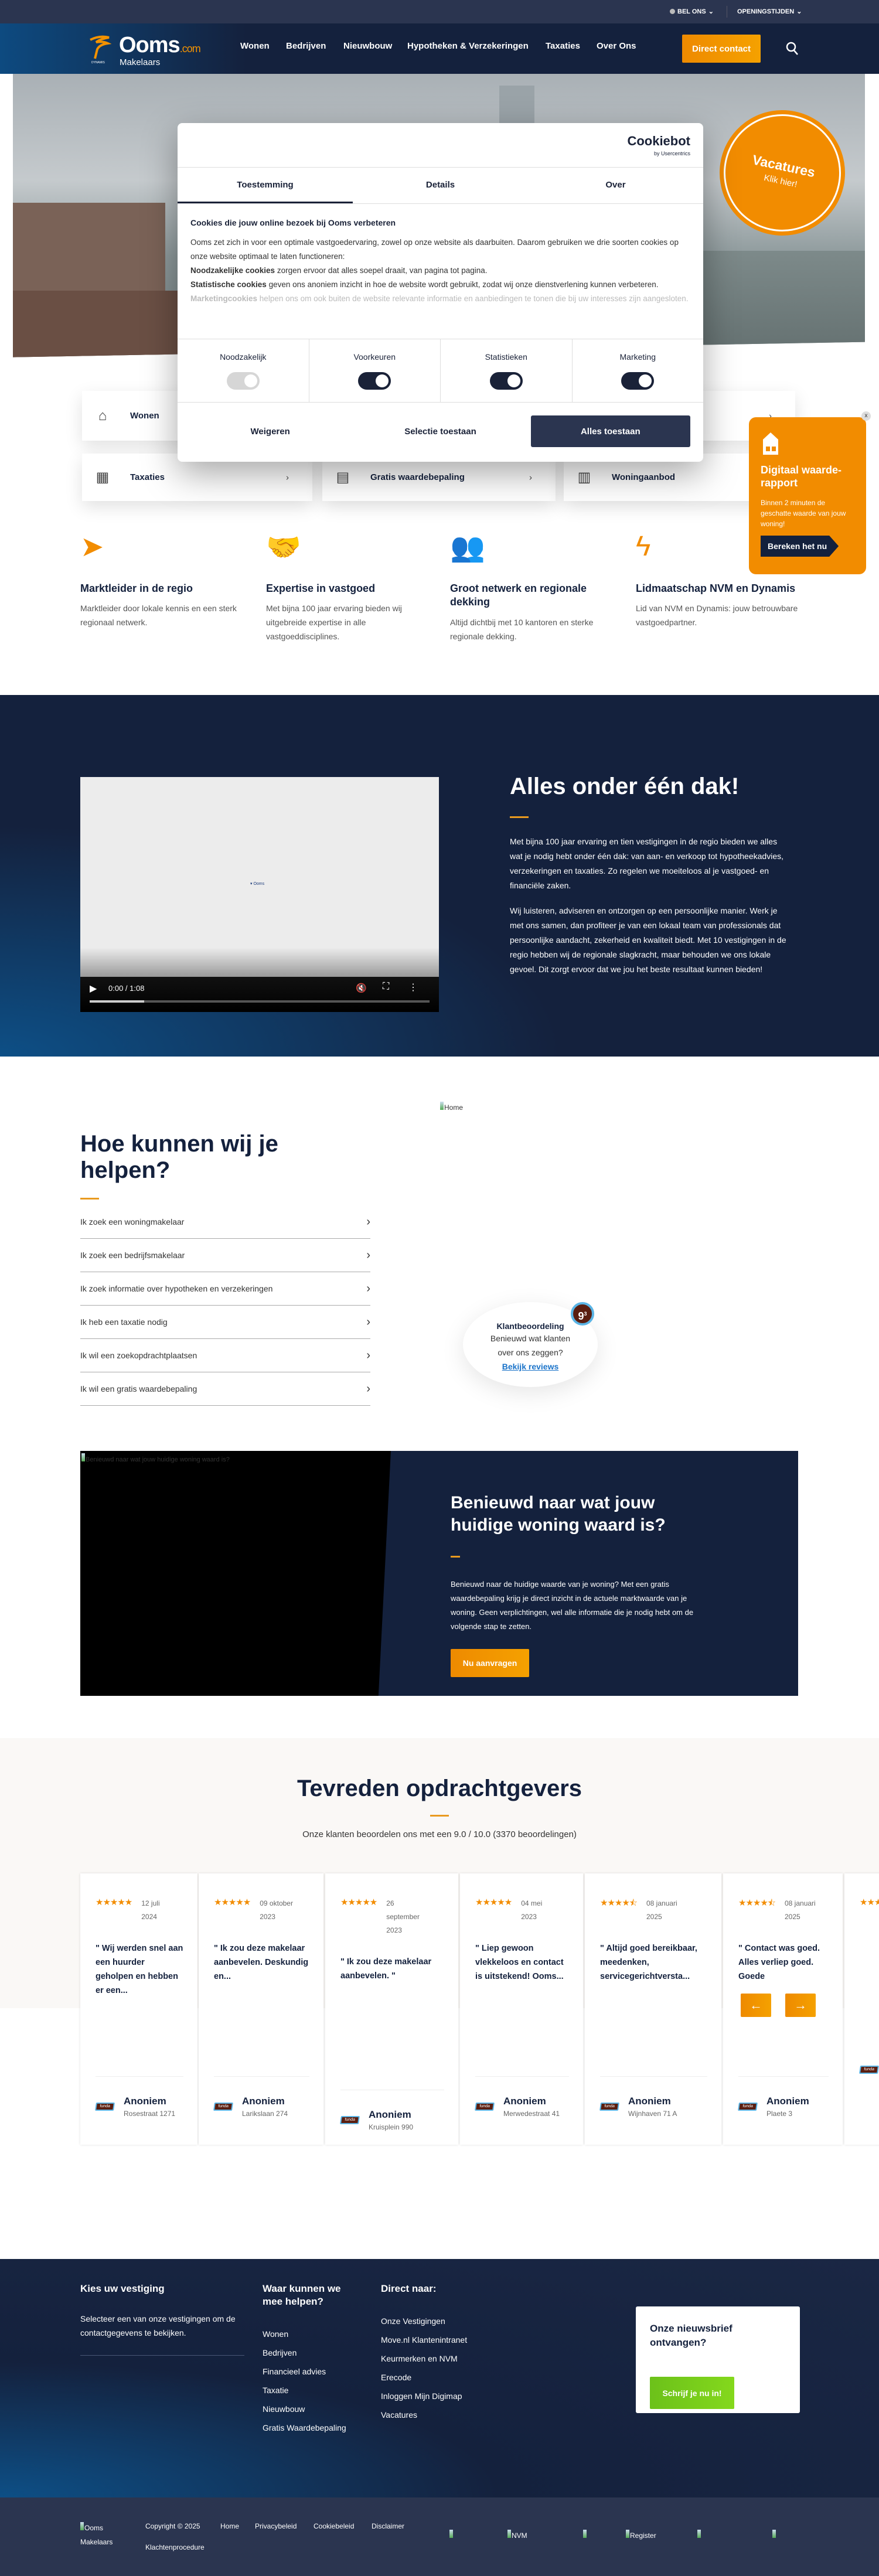 This screenshot has height=2576, width=879. I want to click on help-item-label: Ik zoek een bedrijfsmakelaar, so click(132, 1255).